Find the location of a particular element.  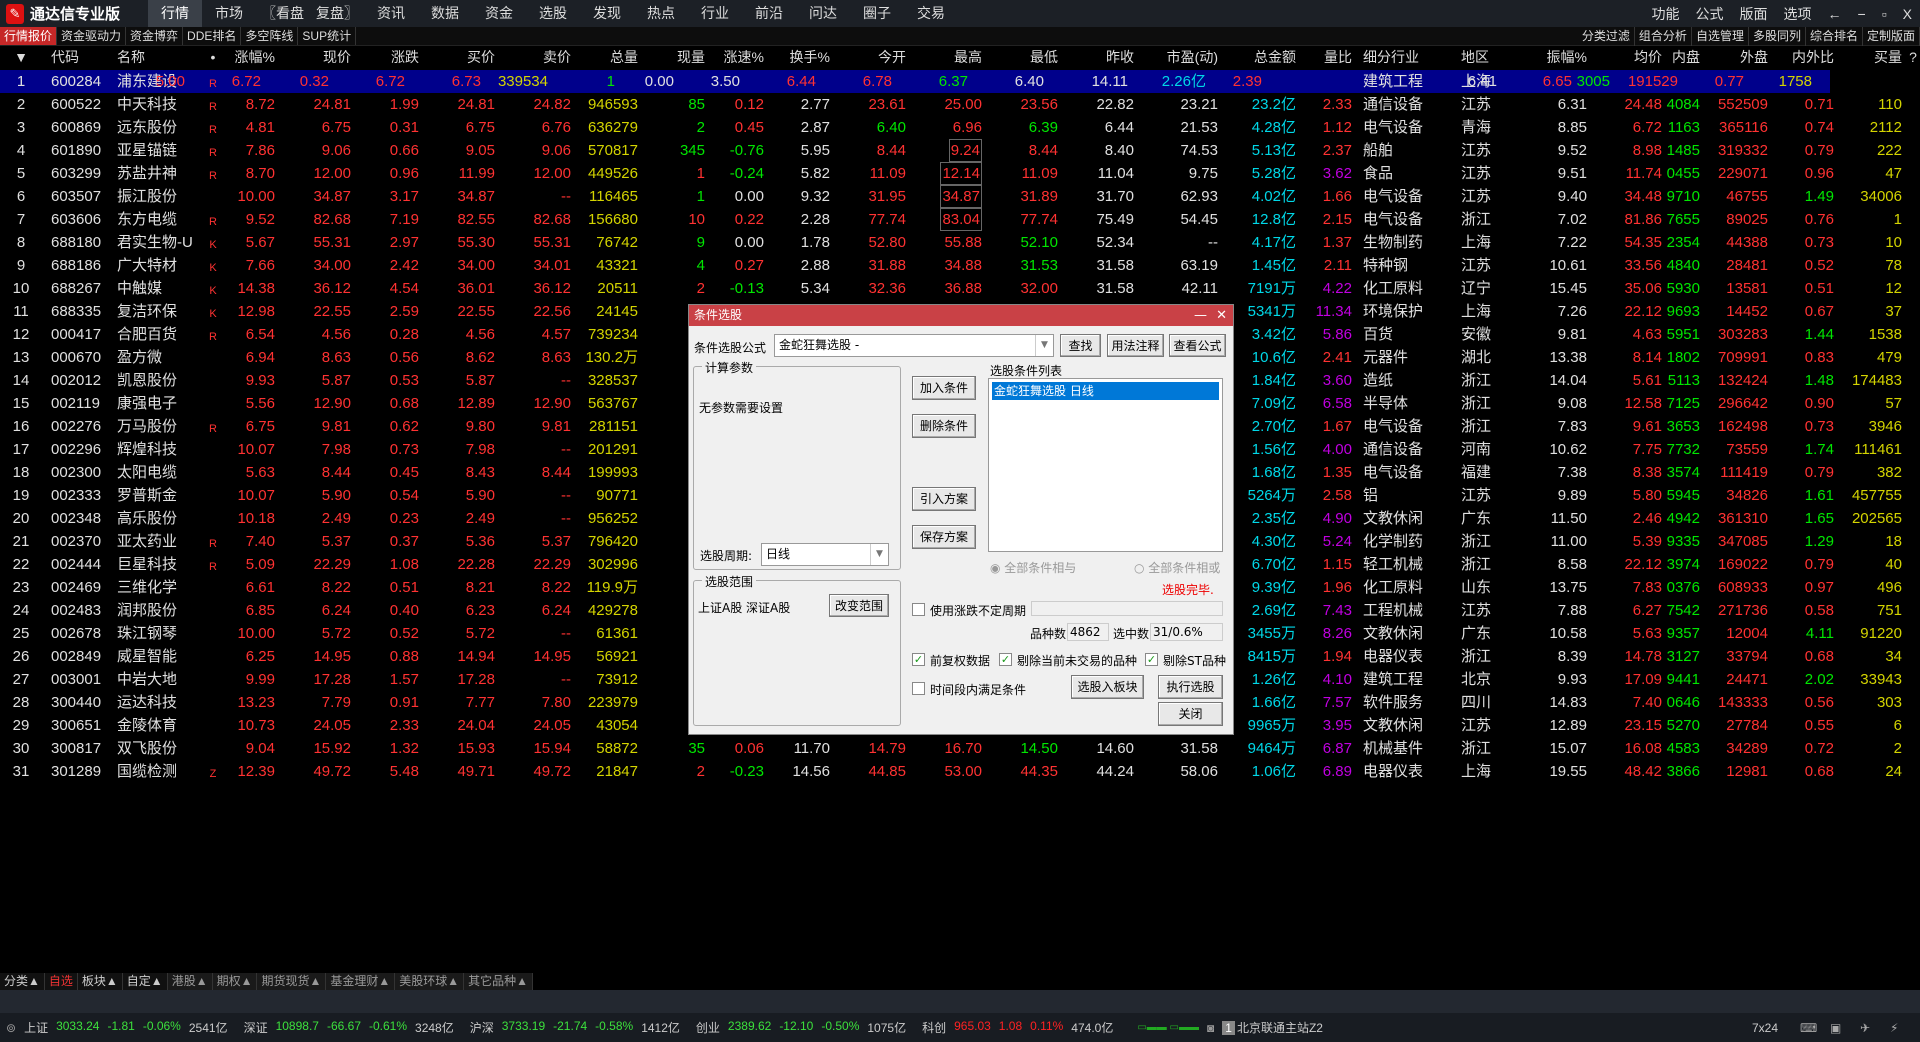

column-header: 买价 is located at coordinates (481, 57).